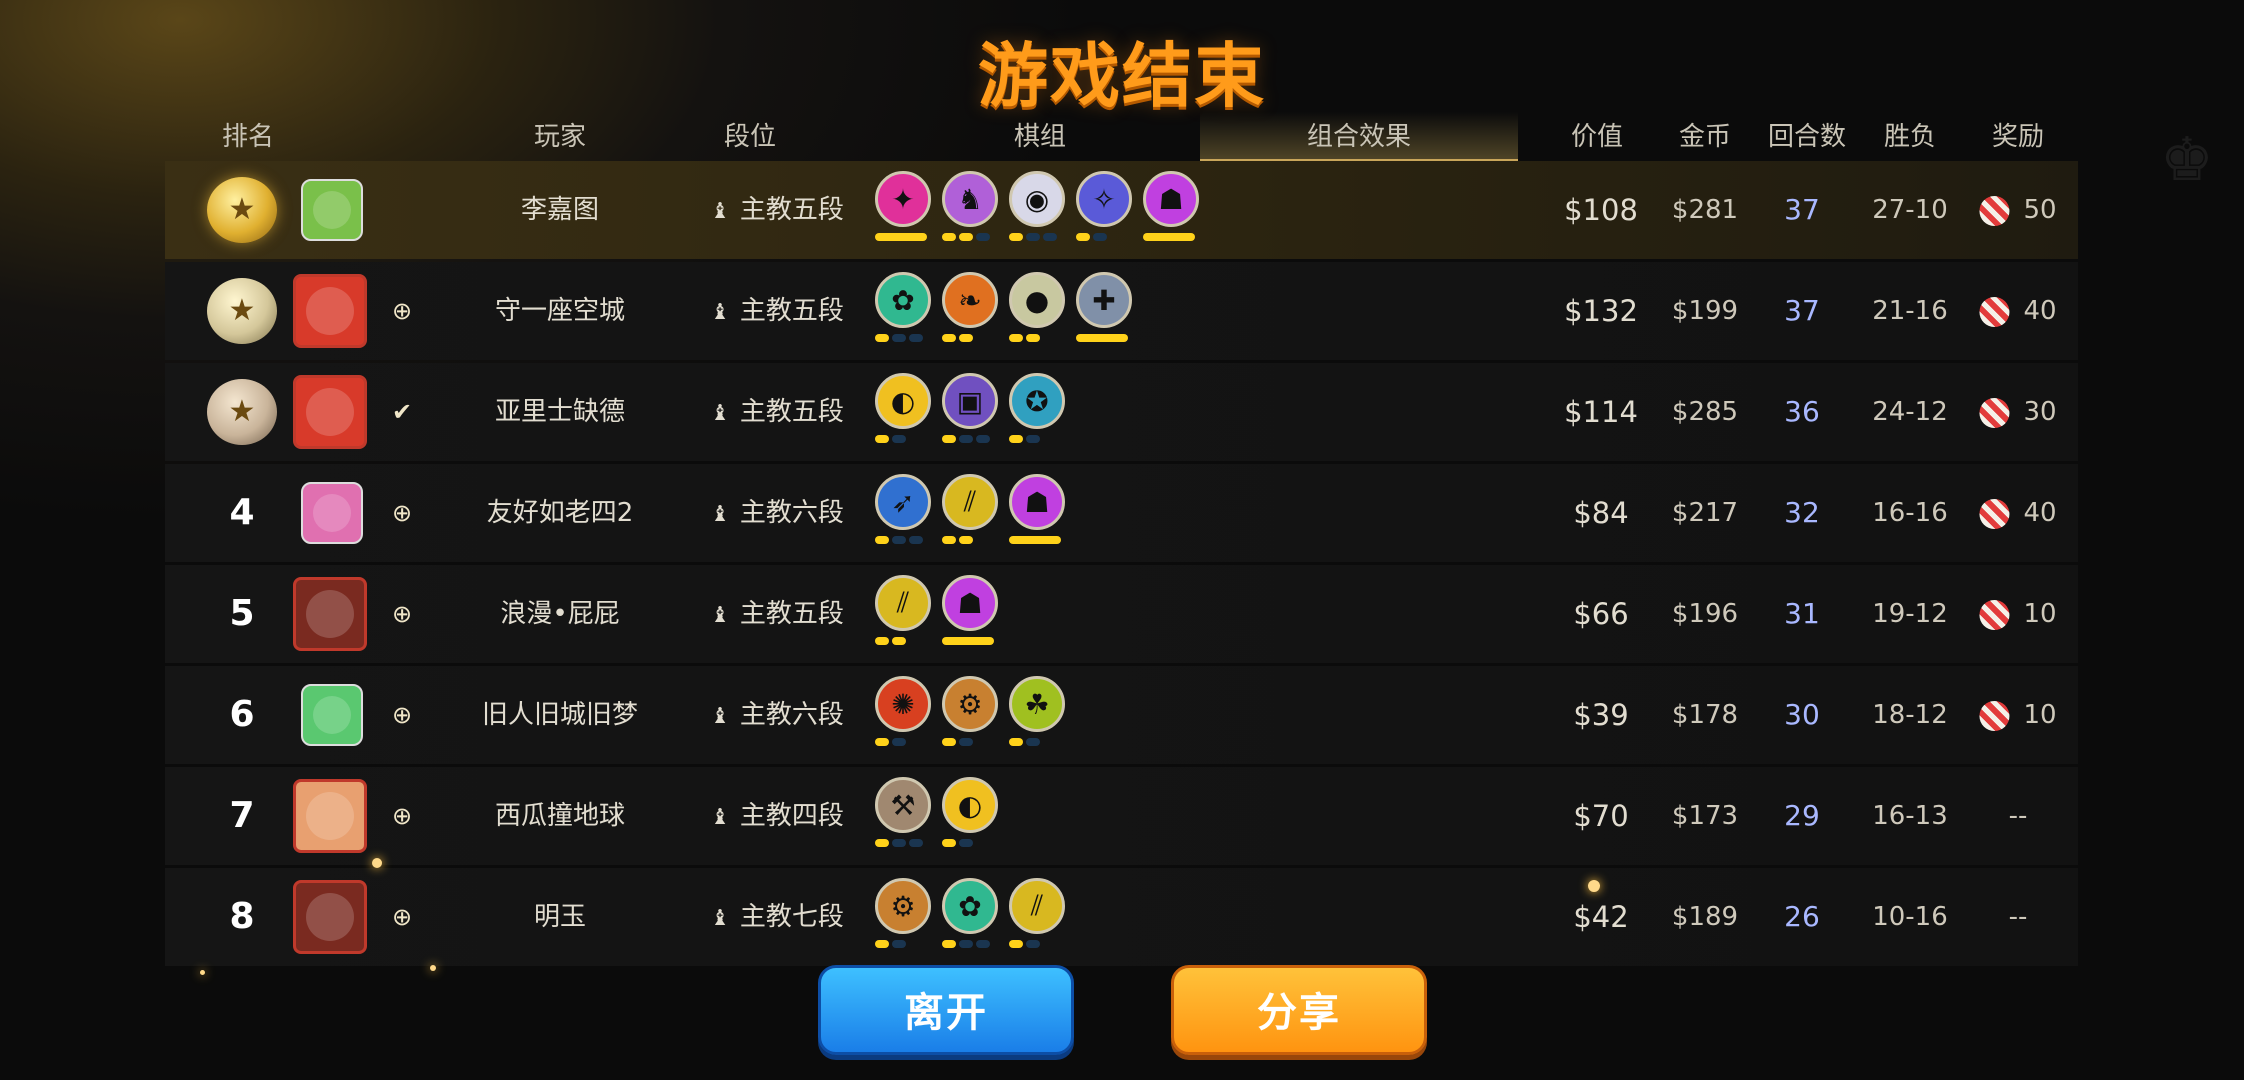 The image size is (2244, 1080). I want to click on medal-symbol: ★, so click(242, 411).